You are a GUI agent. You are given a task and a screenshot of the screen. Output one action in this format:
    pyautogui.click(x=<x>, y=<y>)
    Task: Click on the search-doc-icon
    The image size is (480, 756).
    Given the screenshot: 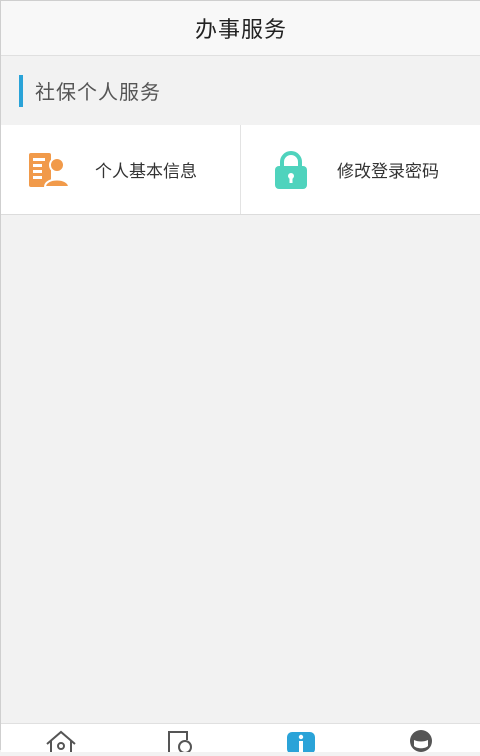 What is the action you would take?
    pyautogui.click(x=181, y=743)
    